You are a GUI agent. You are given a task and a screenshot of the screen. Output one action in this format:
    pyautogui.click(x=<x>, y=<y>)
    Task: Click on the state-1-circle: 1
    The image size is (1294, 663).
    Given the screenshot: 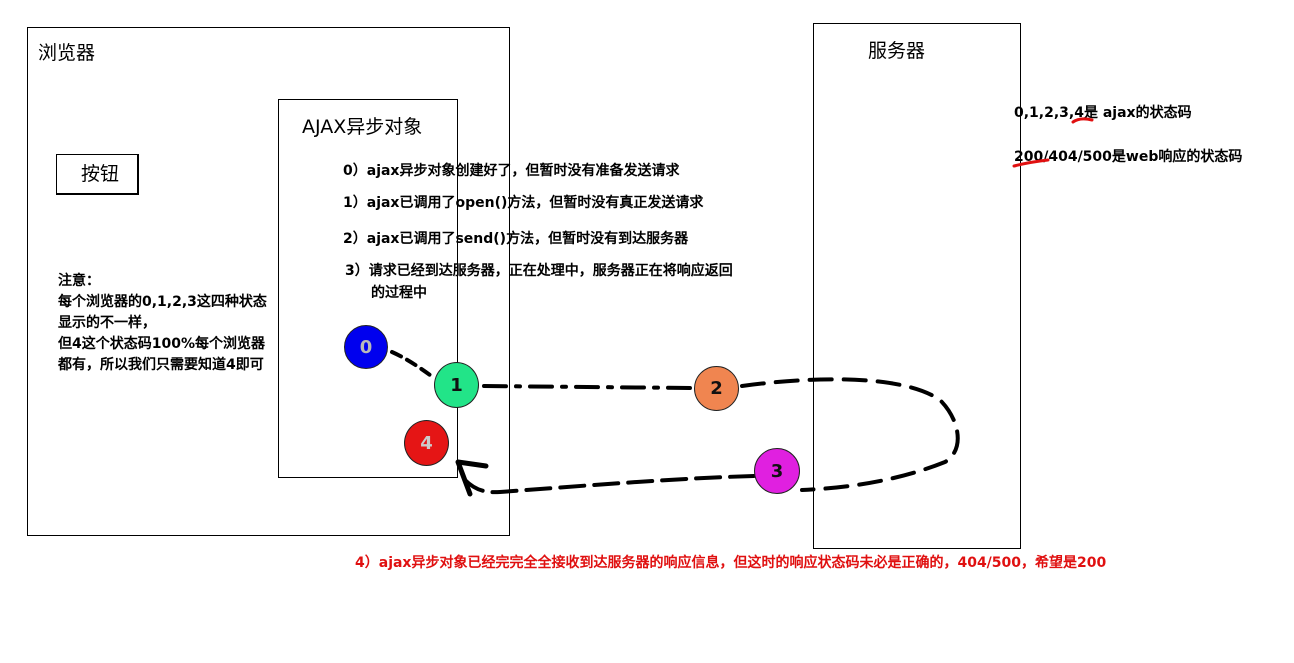 What is the action you would take?
    pyautogui.click(x=456, y=385)
    